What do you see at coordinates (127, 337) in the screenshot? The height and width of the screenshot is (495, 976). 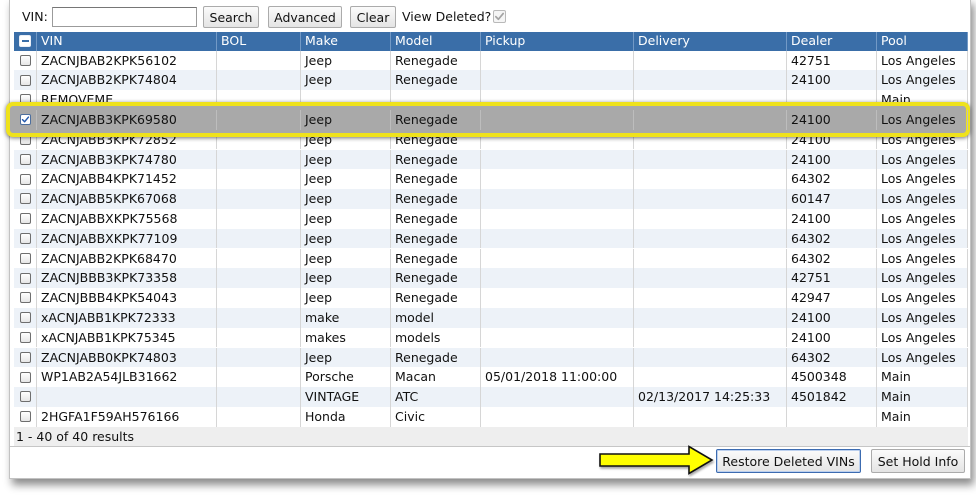 I see `cell-vin: xACNJABB1KPK75345` at bounding box center [127, 337].